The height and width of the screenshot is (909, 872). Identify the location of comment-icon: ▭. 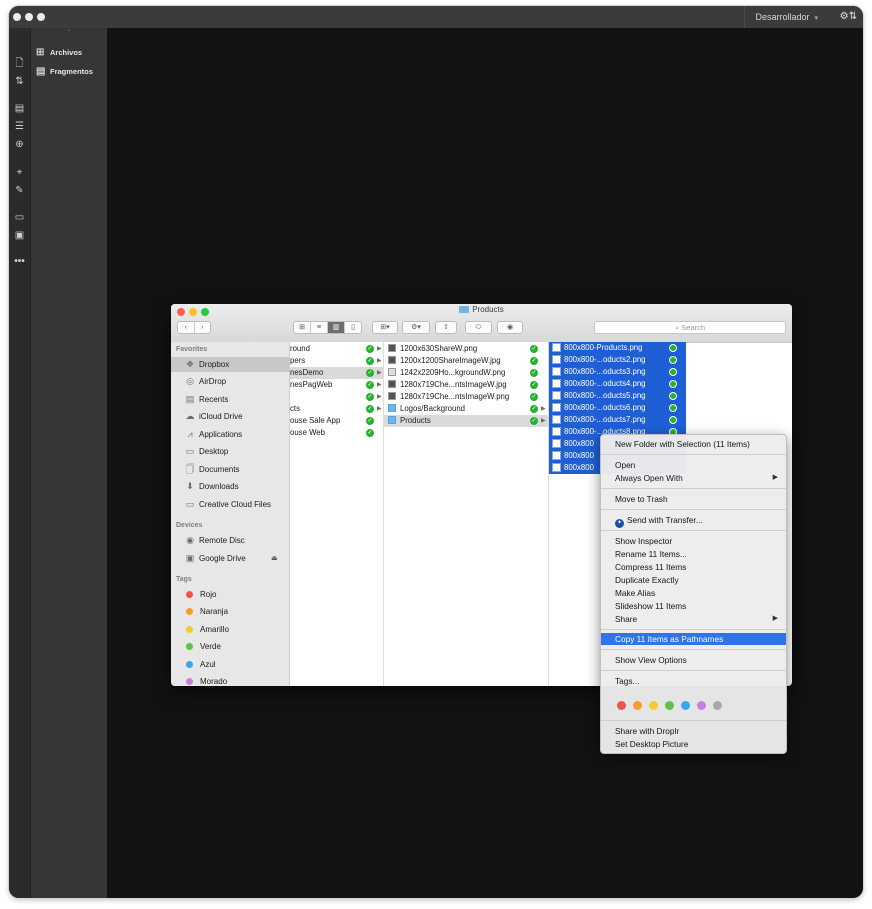
(19, 218).